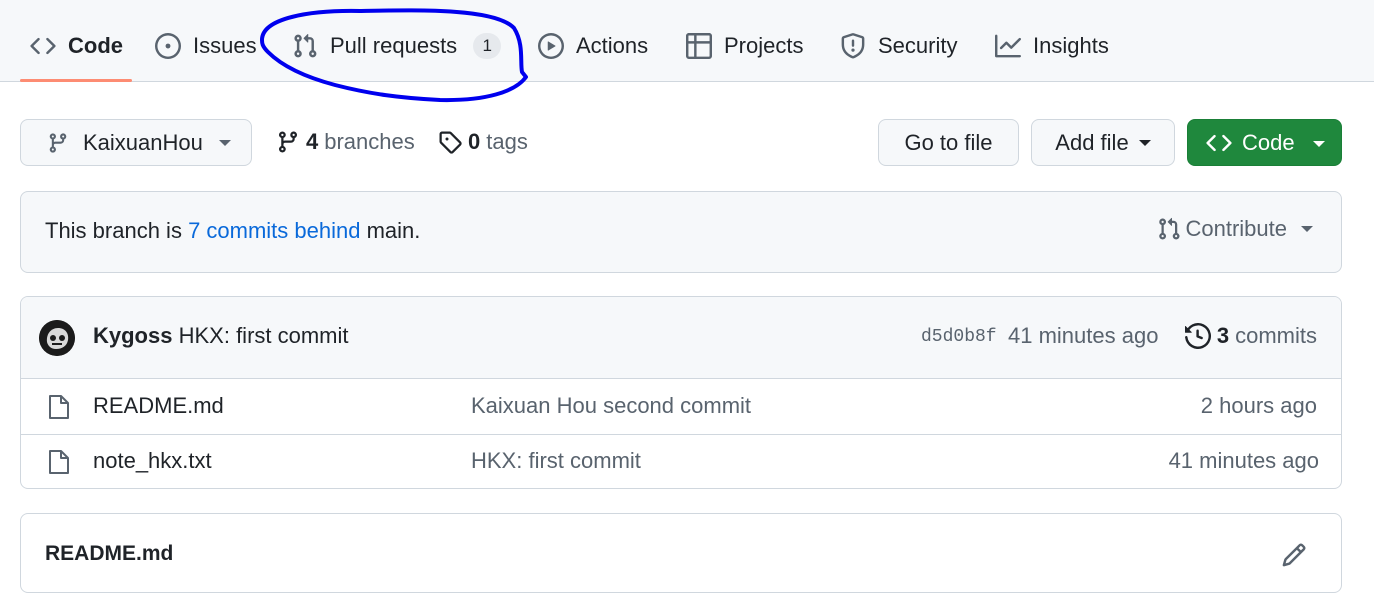 The image size is (1374, 593). I want to click on tab-label: Issues, so click(225, 45).